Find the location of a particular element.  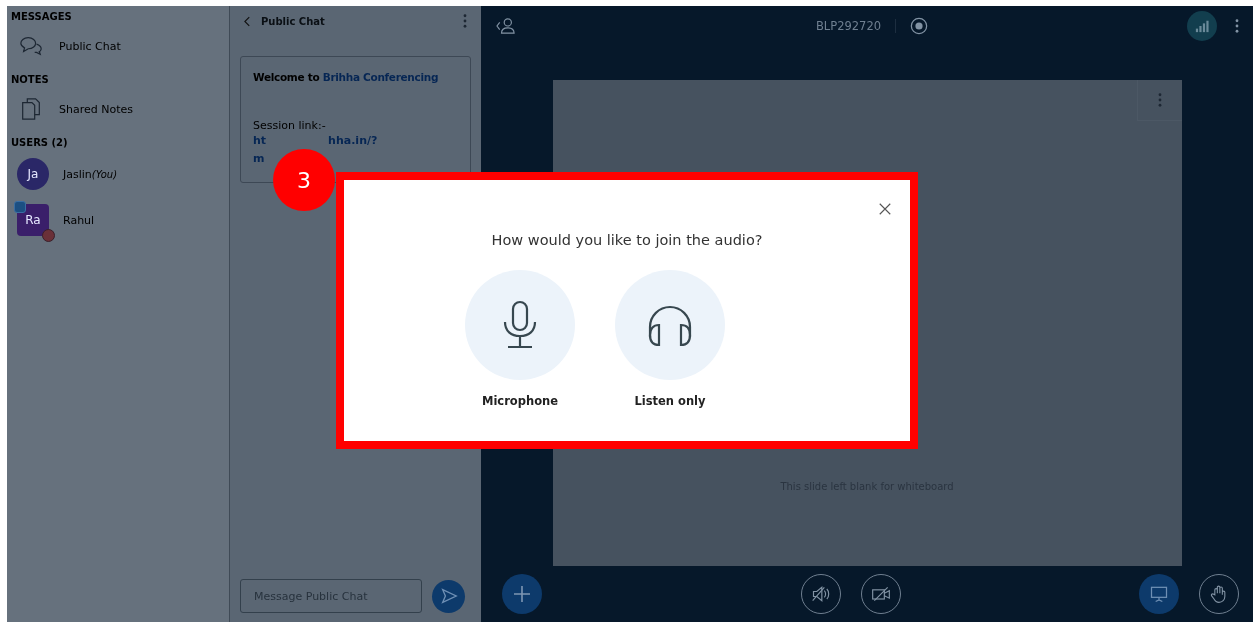

session-link: m is located at coordinates (259, 161).